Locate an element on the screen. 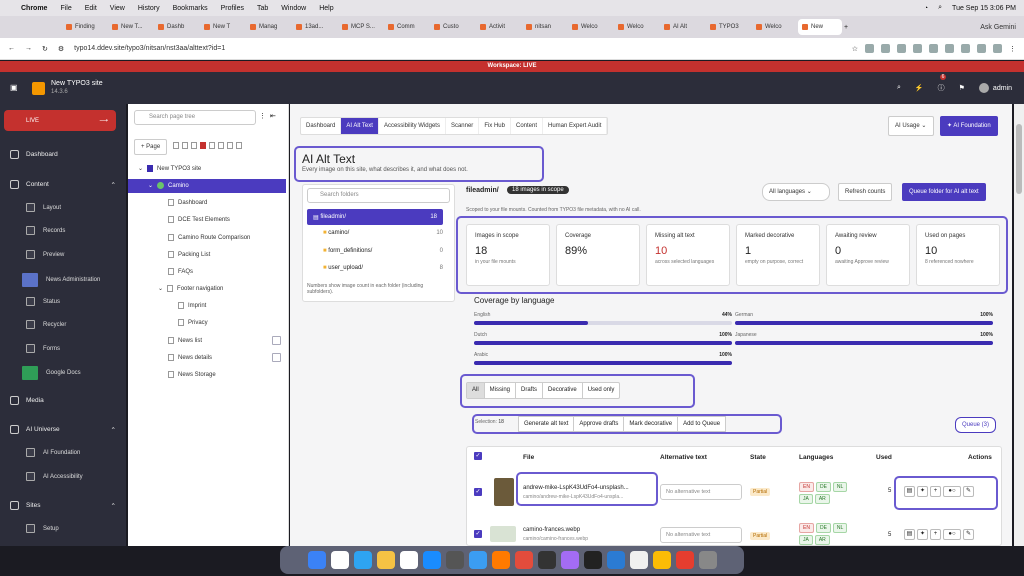  module-content: Content ⌃ is located at coordinates (63, 184).